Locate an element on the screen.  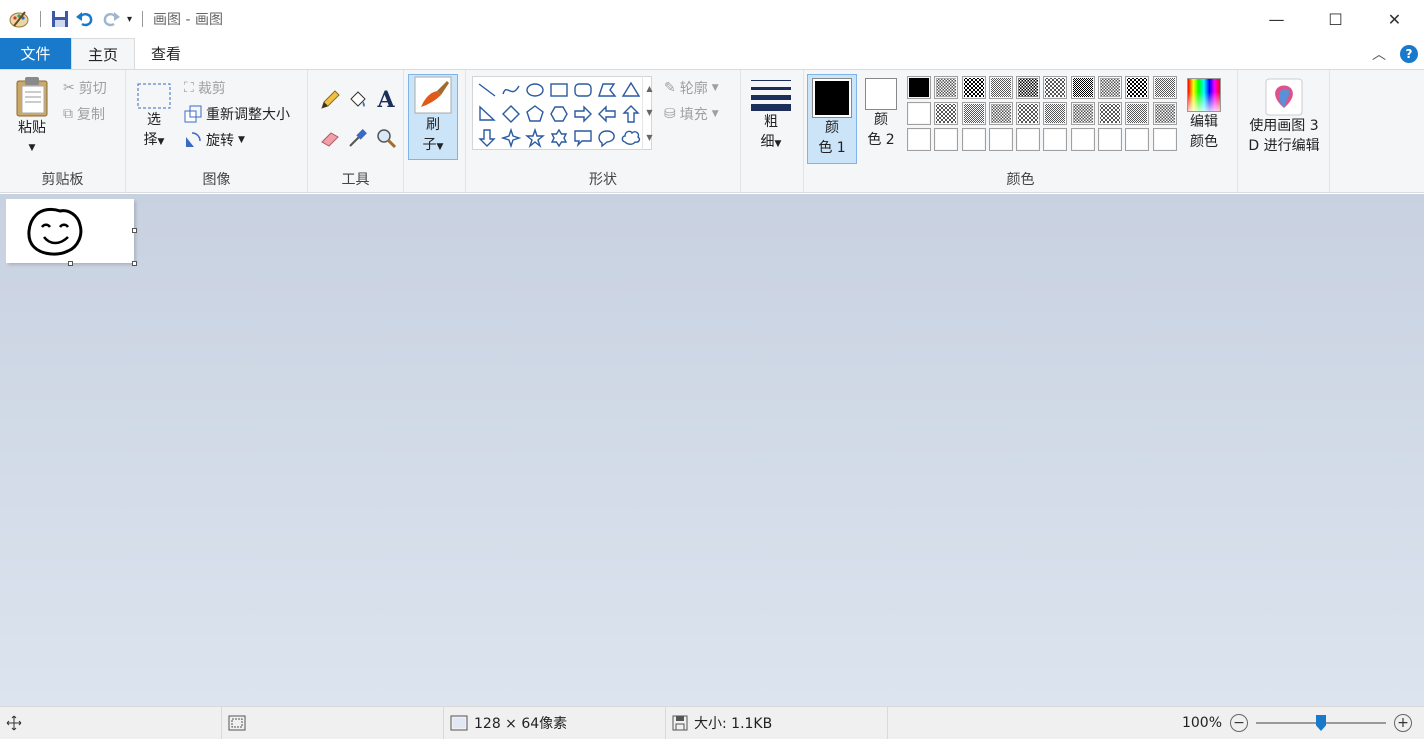
paint-app-icon is located at coordinates (19, 19).